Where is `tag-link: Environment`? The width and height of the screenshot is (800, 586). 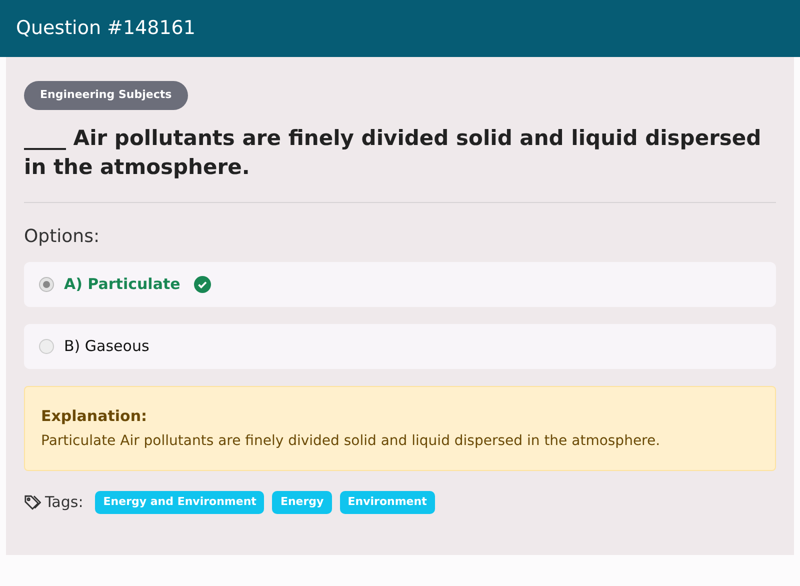 tag-link: Environment is located at coordinates (387, 502).